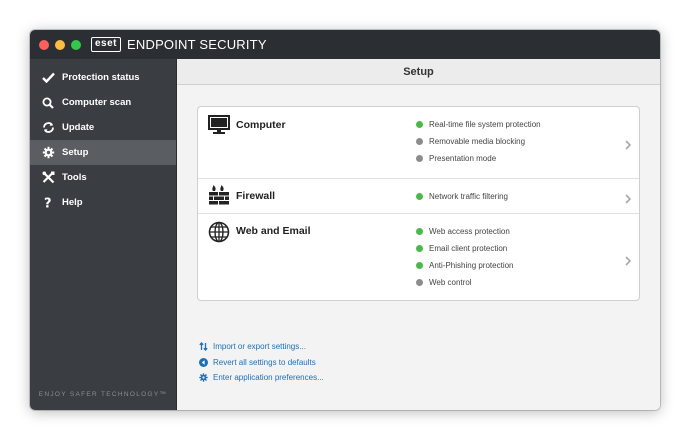  Describe the element at coordinates (219, 234) in the screenshot. I see `globe-icon` at that location.